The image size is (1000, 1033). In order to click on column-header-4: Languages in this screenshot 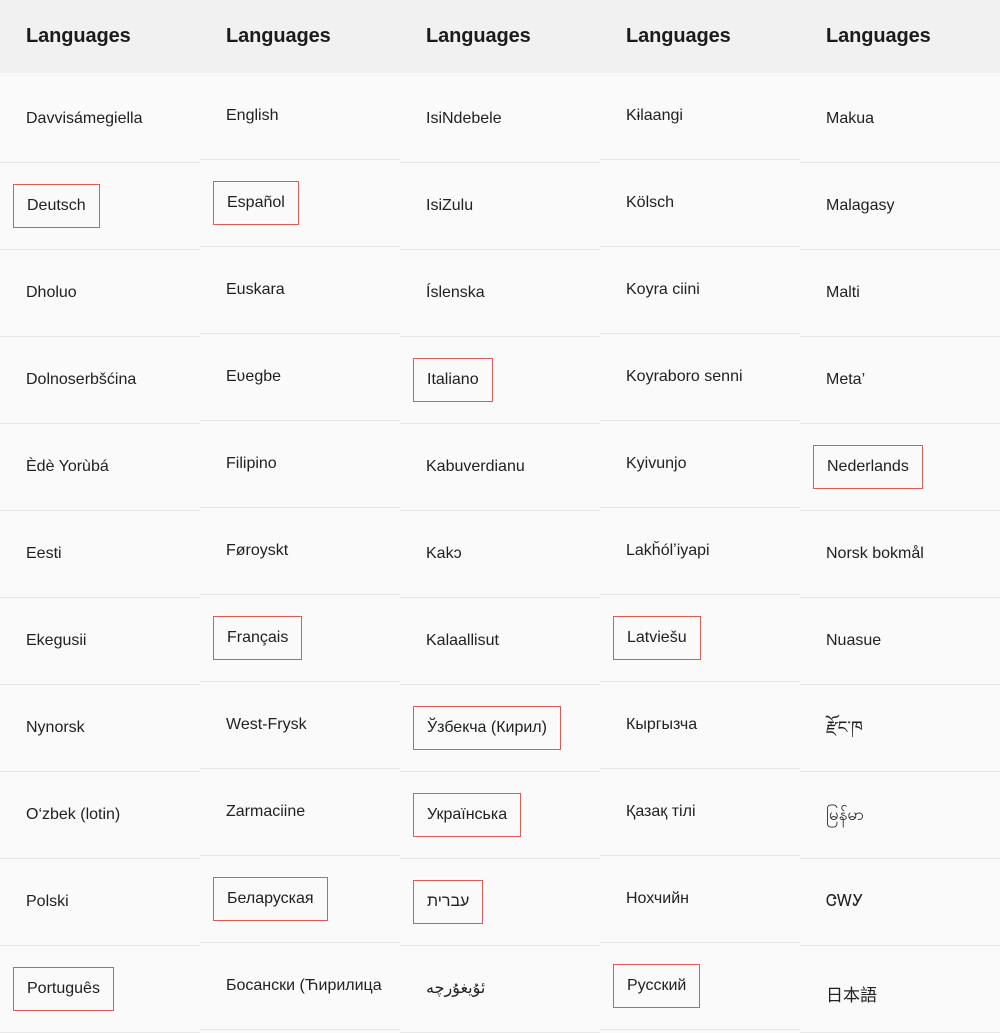, I will do `click(878, 36)`.